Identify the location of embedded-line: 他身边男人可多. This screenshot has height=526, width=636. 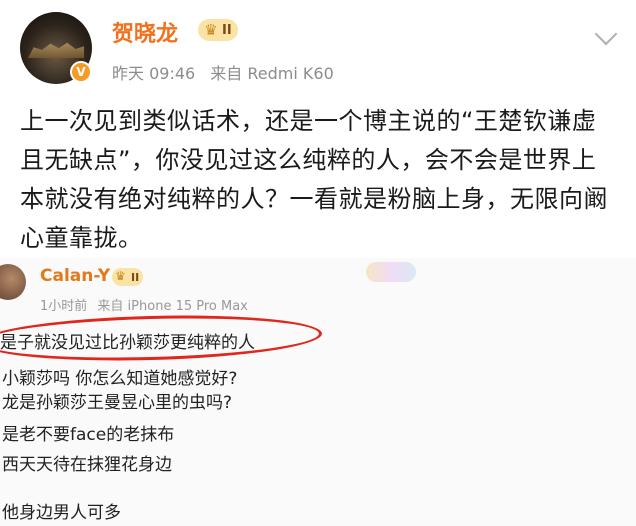
(61, 513).